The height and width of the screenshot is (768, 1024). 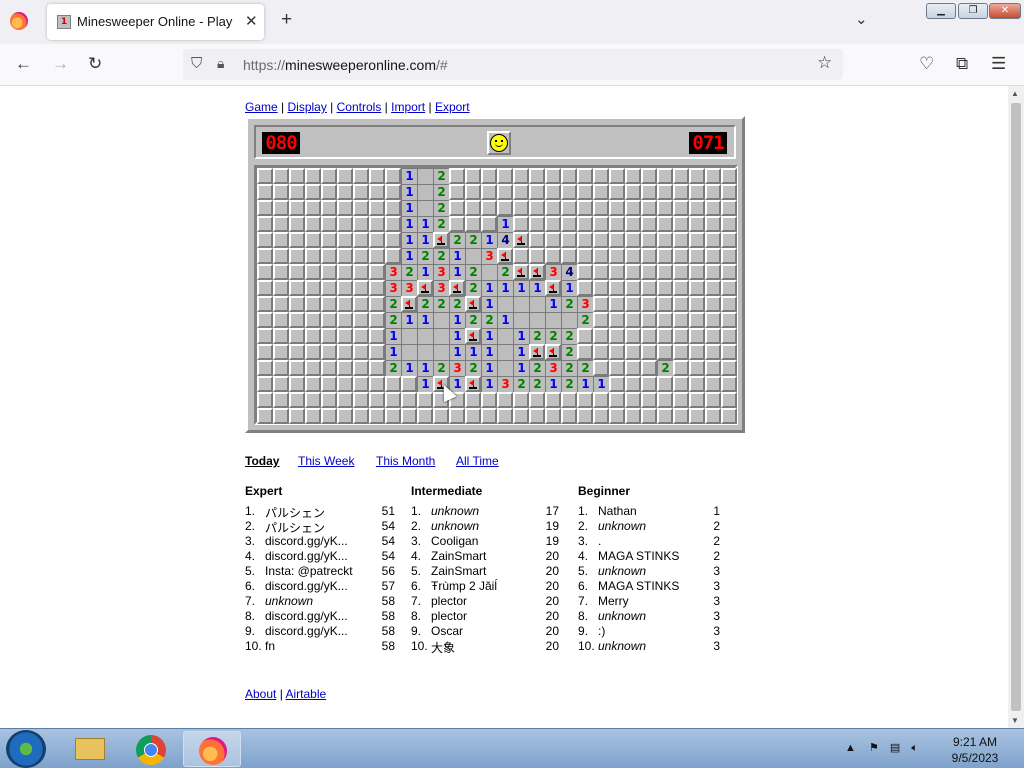 What do you see at coordinates (1015, 93) in the screenshot?
I see `scroll-up-icon: ▲` at bounding box center [1015, 93].